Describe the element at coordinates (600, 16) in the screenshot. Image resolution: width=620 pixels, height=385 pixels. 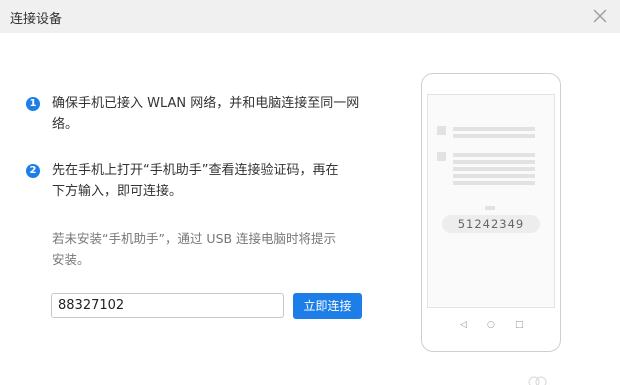
I see `close-icon` at that location.